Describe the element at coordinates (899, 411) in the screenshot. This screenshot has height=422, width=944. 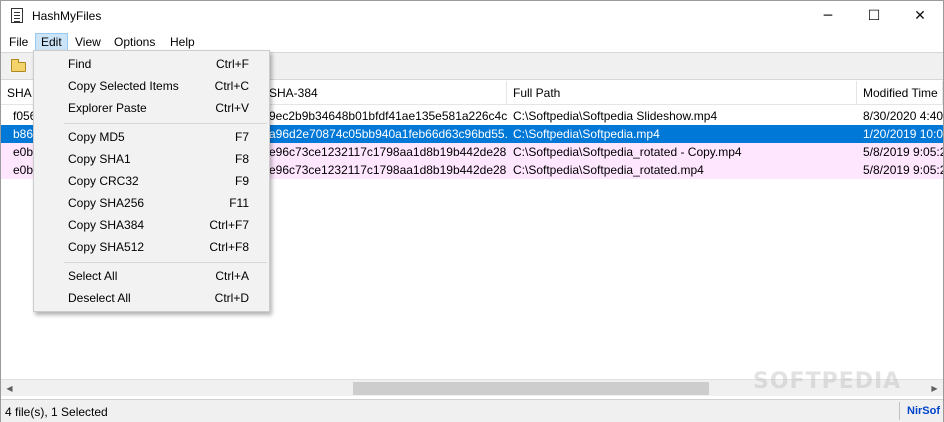
I see `status-divider` at that location.